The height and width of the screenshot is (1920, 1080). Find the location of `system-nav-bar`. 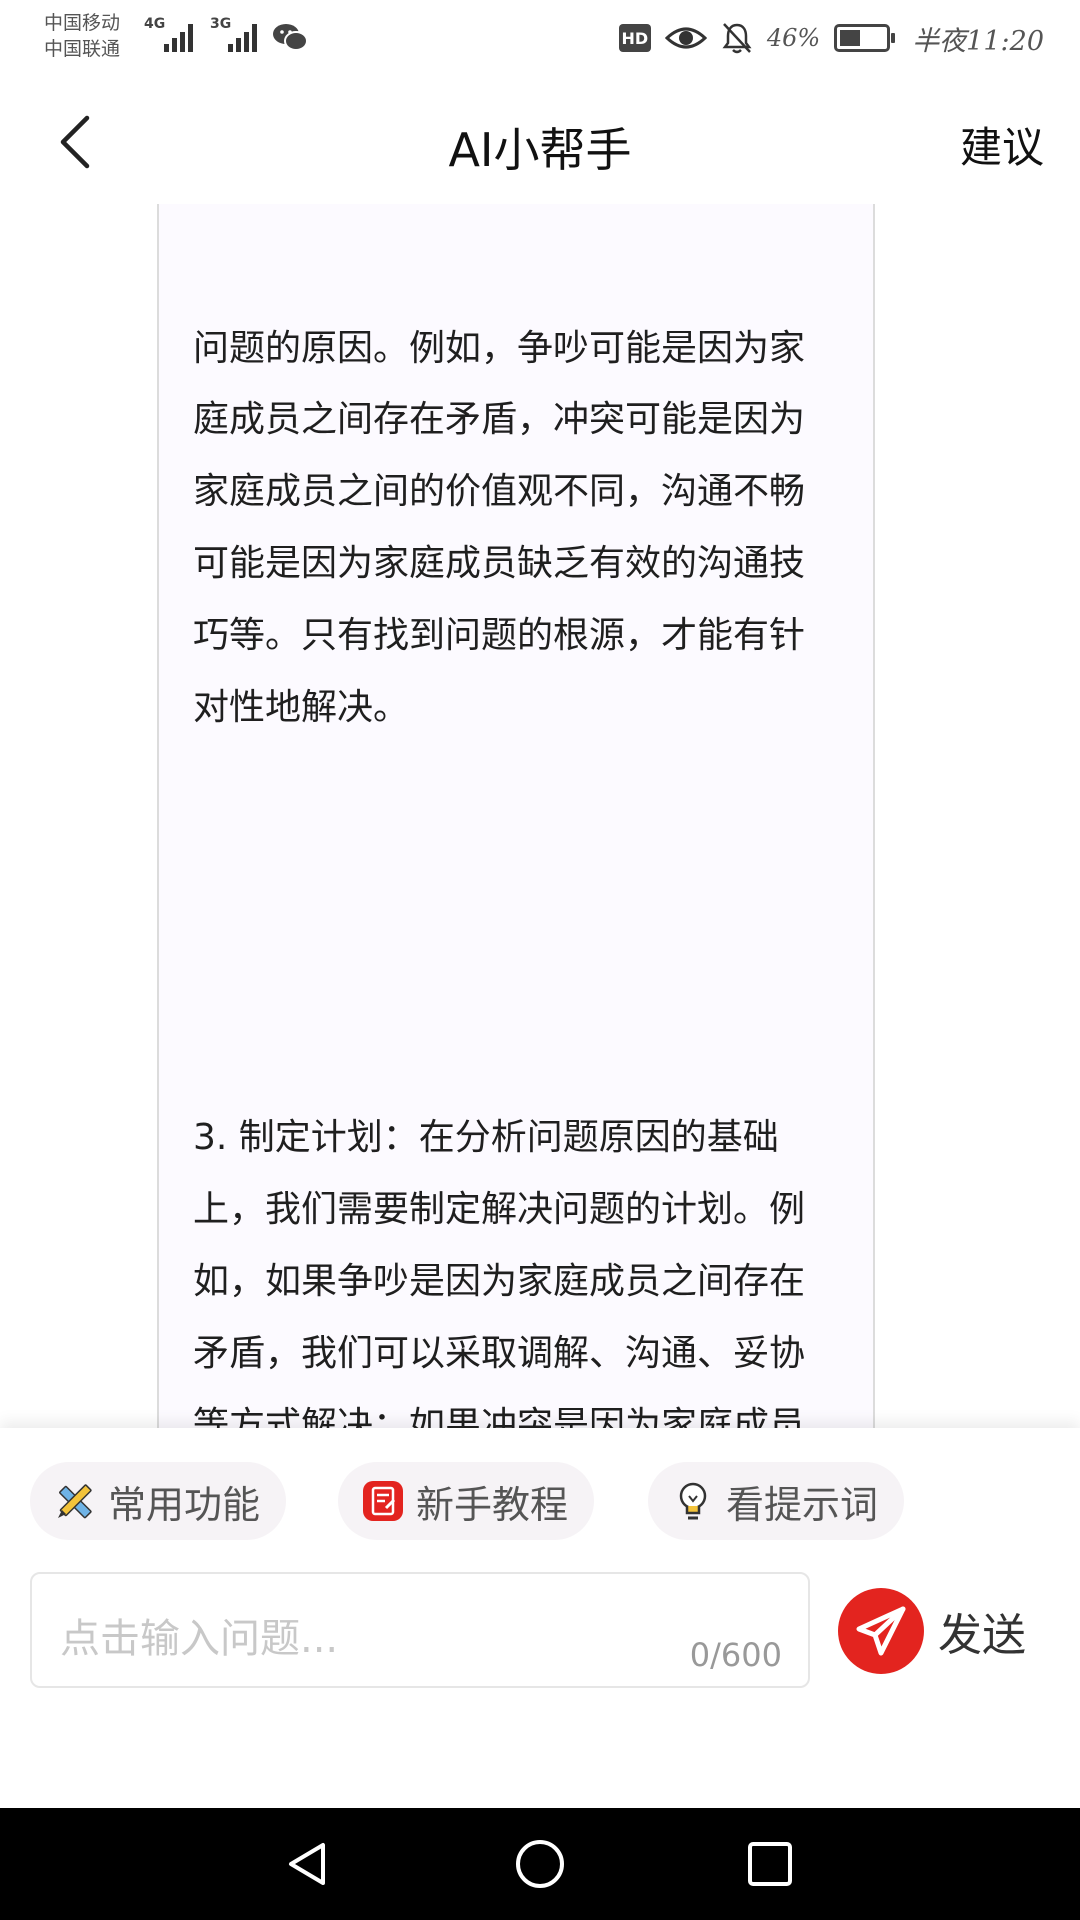

system-nav-bar is located at coordinates (540, 1864).